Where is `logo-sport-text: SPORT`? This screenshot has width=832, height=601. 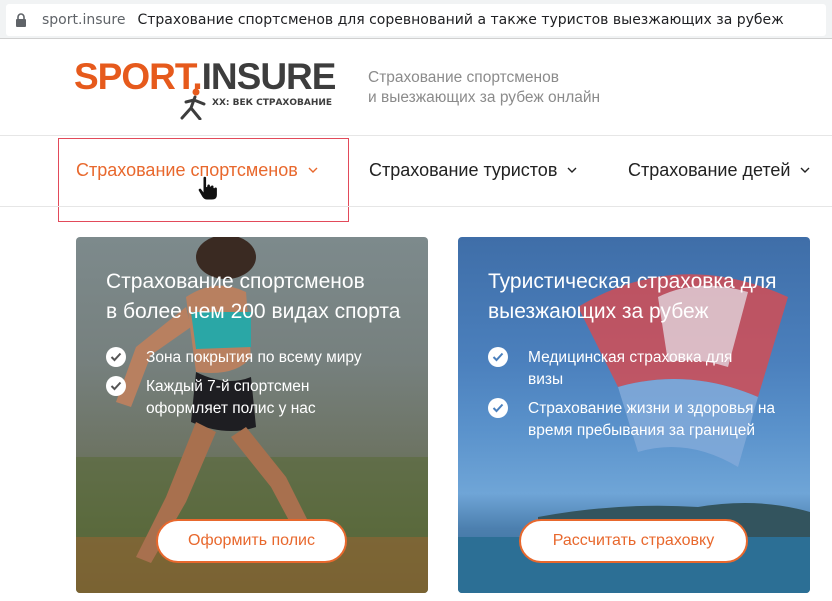 logo-sport-text: SPORT is located at coordinates (133, 76).